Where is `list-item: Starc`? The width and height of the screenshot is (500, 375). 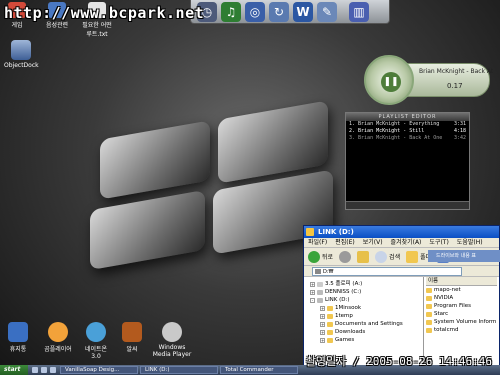
list-item: Starc is located at coordinates (461, 314).